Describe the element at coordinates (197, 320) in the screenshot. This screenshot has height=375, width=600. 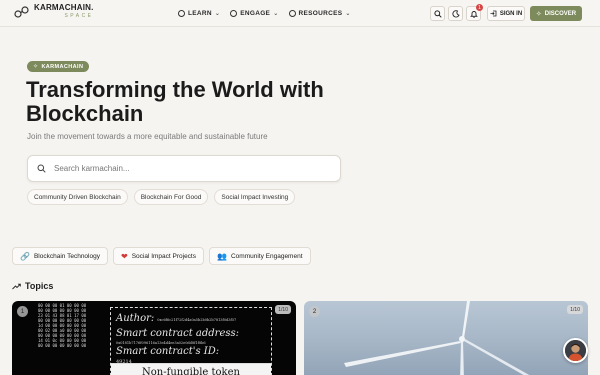
I see `nft-author-value: 0xc6f6c21f72f2d4a0a5b2b0b2b7813f0d3f57` at that location.